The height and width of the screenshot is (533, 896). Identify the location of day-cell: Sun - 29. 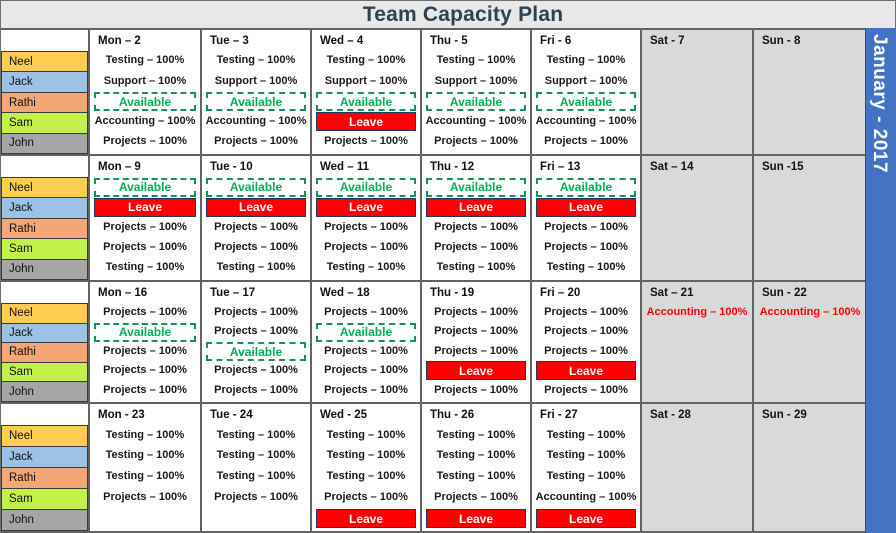
(810, 467).